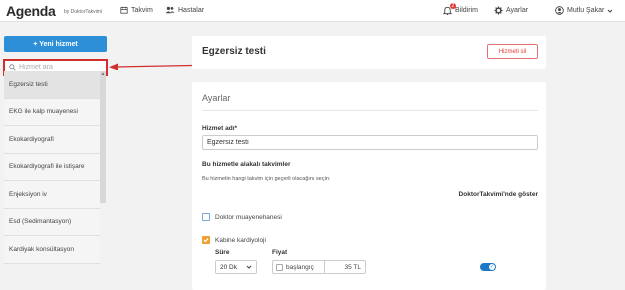  I want to click on delete-service-button: Hizmeti sil, so click(512, 51).